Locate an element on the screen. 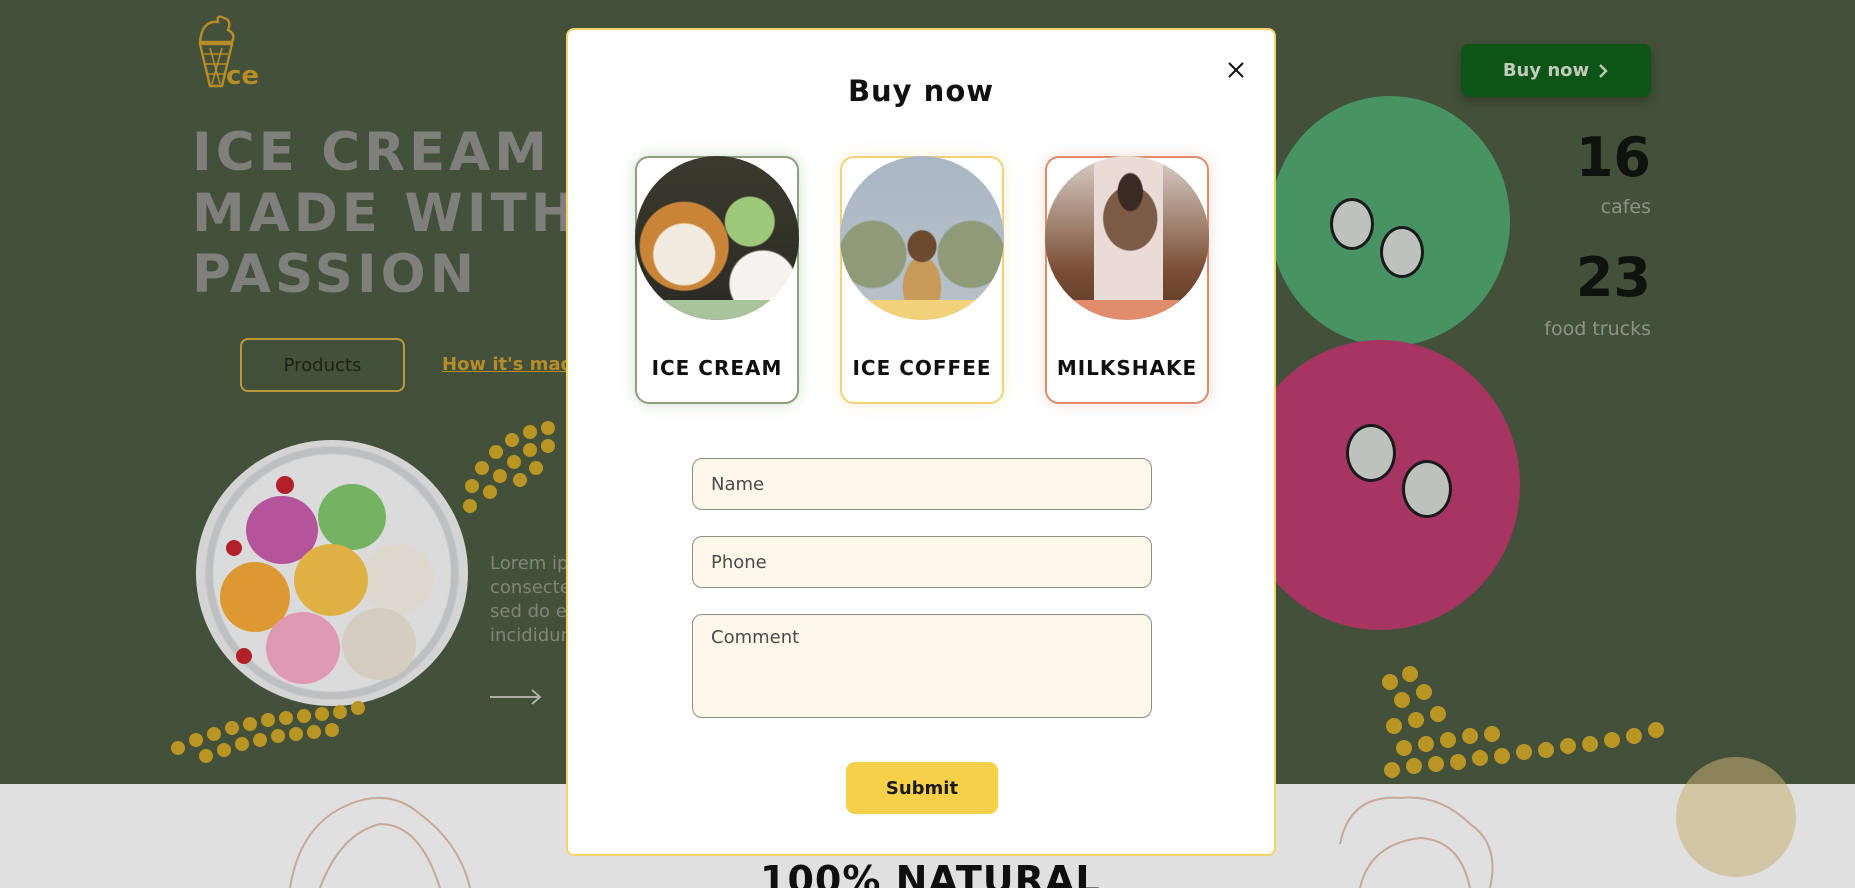  ice-coffee-image is located at coordinates (922, 238).